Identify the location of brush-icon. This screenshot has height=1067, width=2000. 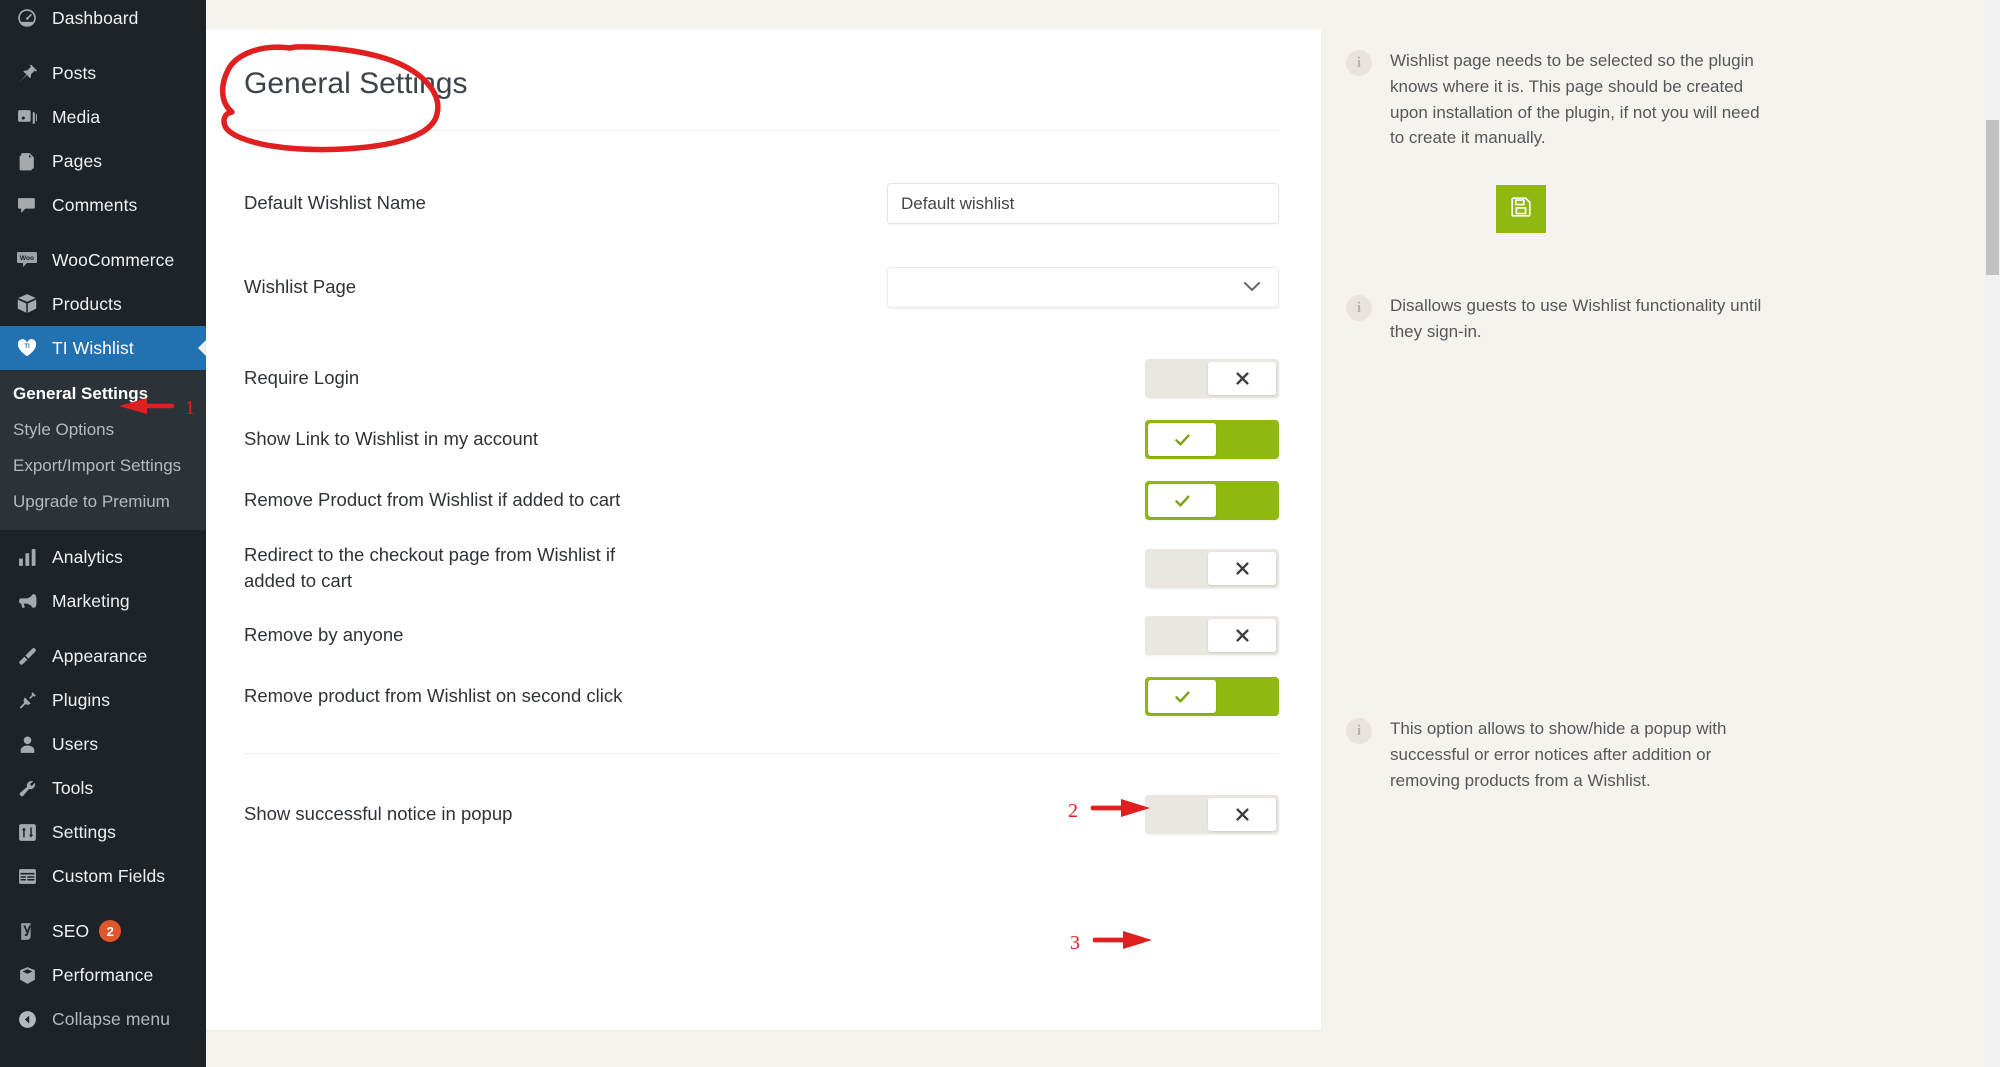
(27, 656).